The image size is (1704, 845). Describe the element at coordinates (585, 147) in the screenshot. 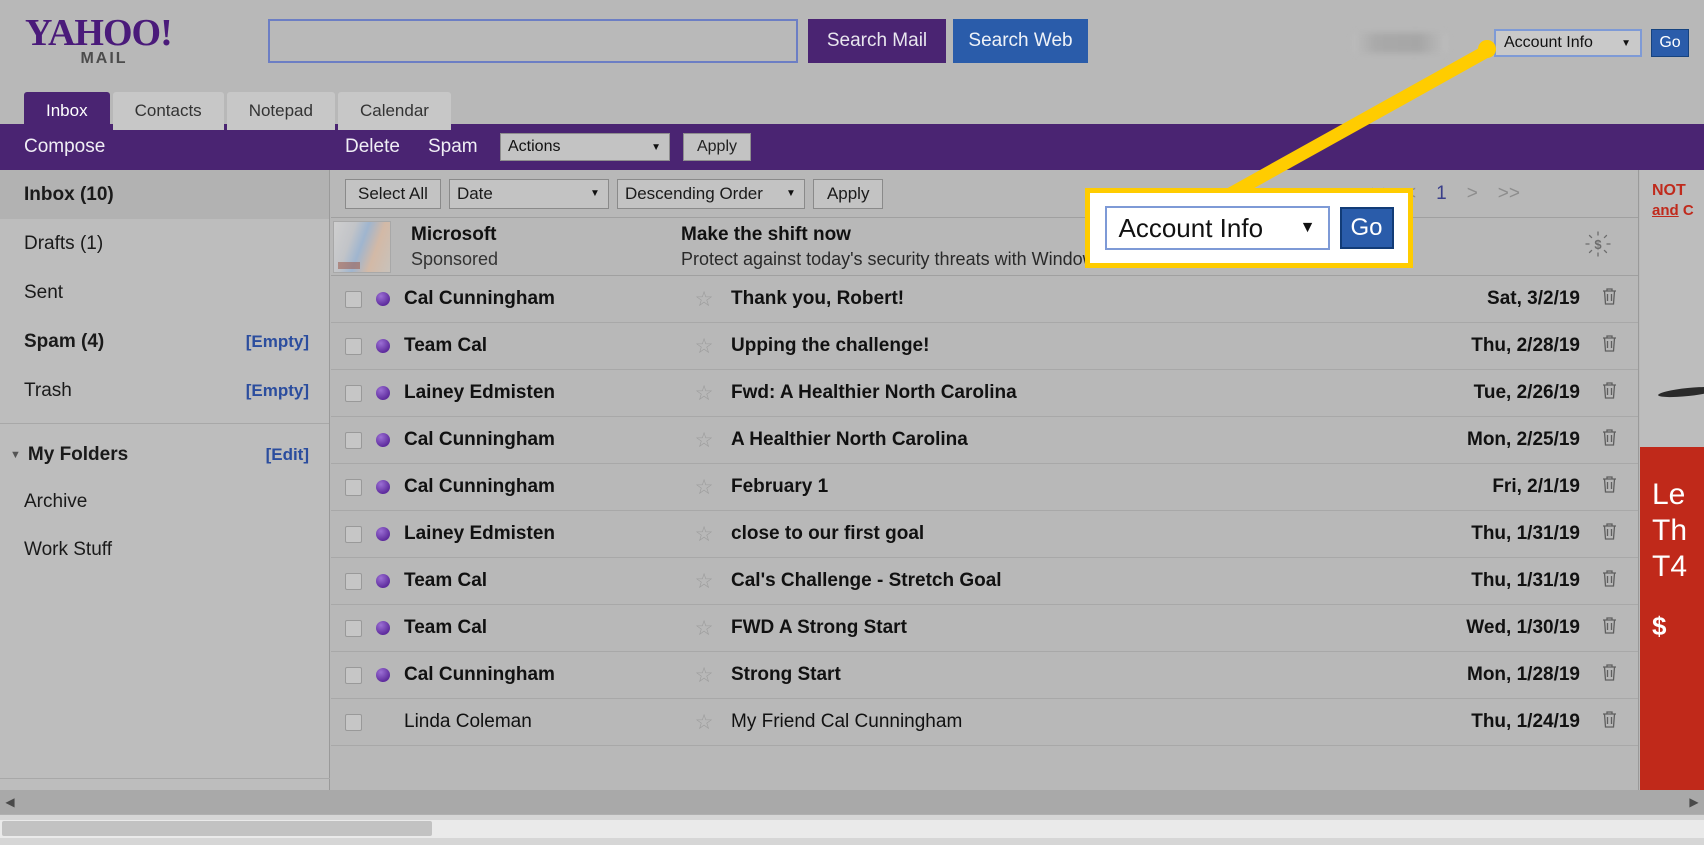

I see `actions-select: Actions ▼` at that location.